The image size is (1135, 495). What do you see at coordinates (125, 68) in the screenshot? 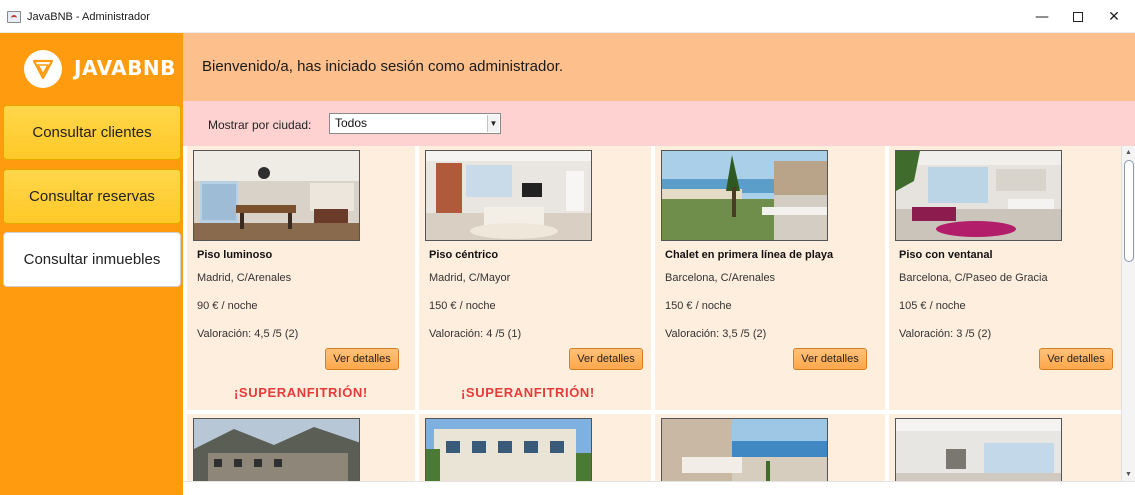
I see `logo-text: JAVABNB` at bounding box center [125, 68].